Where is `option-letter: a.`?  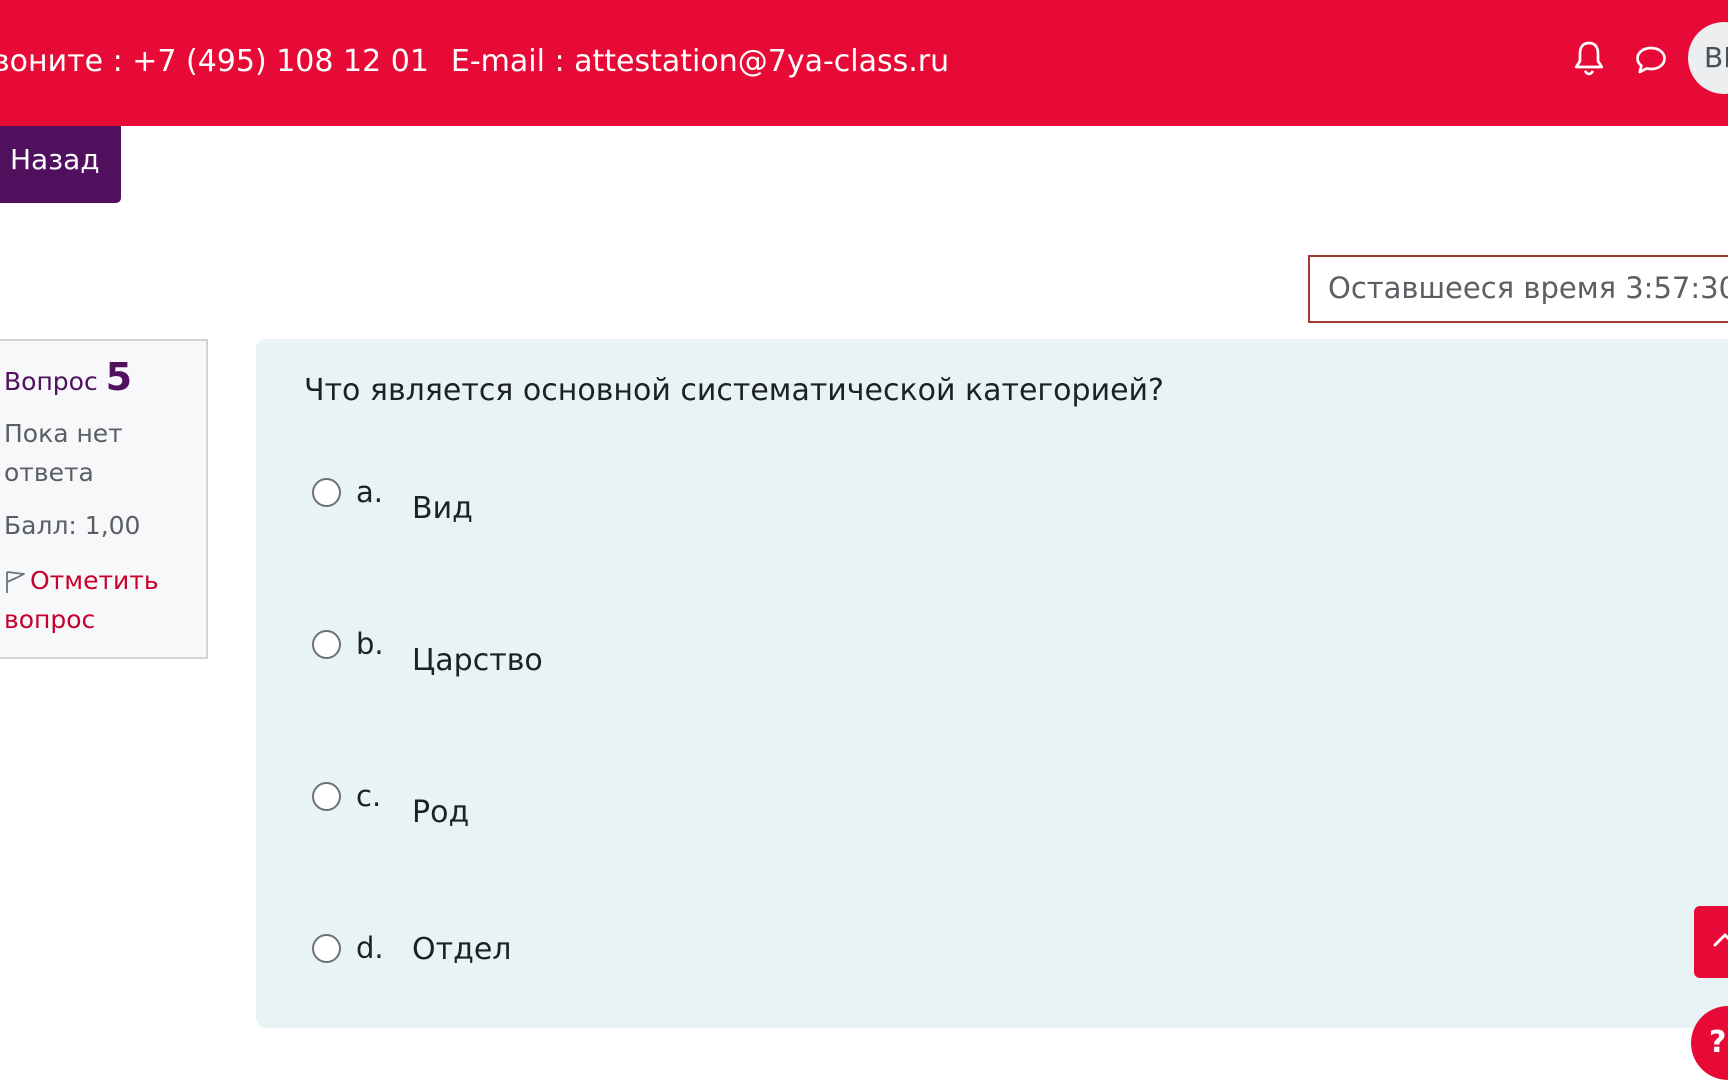
option-letter: a. is located at coordinates (369, 492).